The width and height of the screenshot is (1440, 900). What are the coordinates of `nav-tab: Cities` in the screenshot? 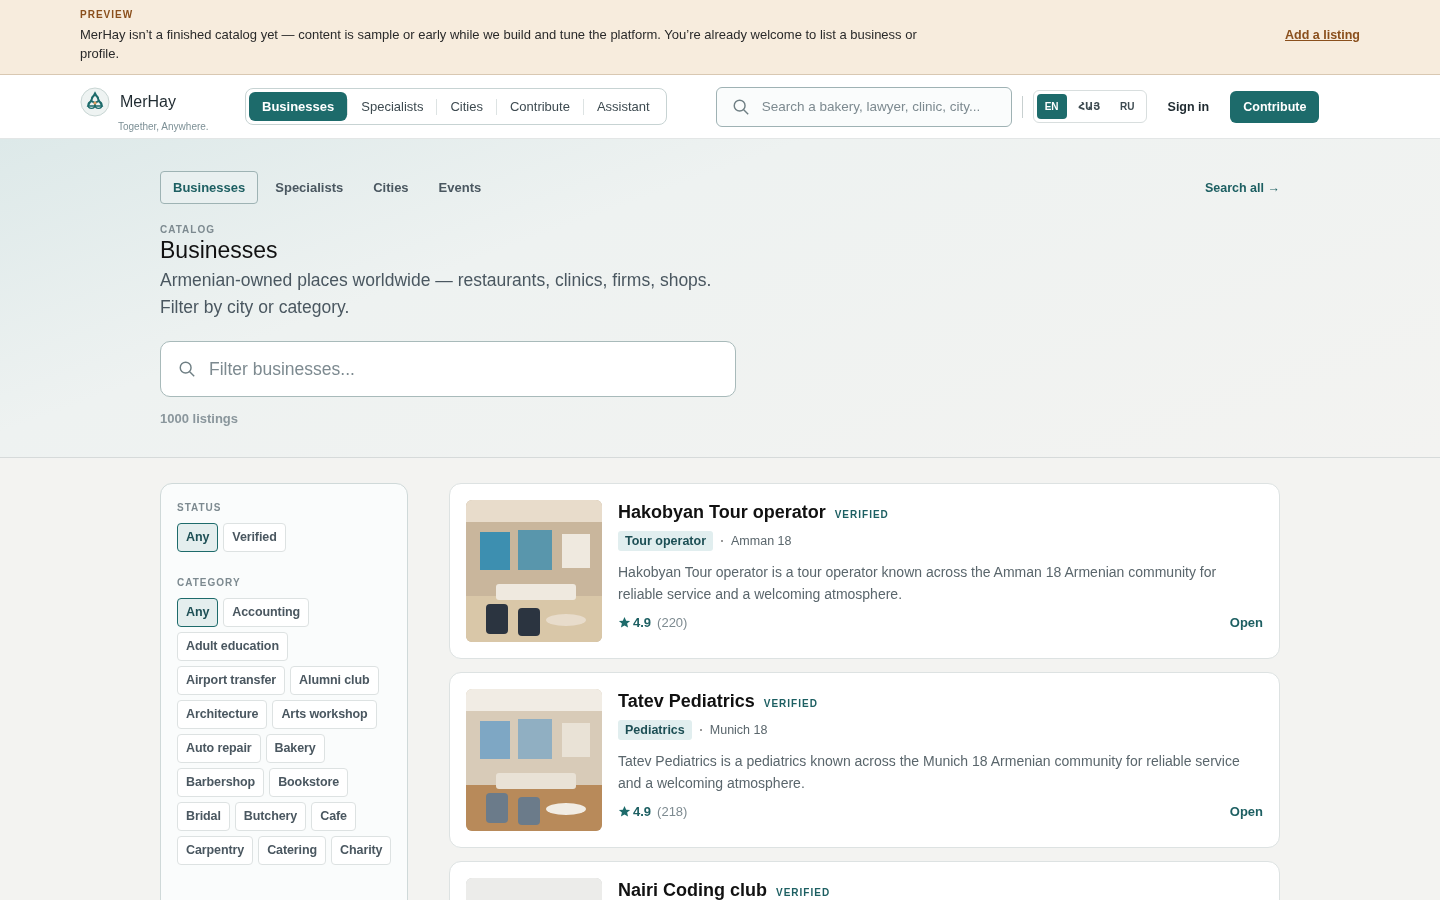 It's located at (466, 106).